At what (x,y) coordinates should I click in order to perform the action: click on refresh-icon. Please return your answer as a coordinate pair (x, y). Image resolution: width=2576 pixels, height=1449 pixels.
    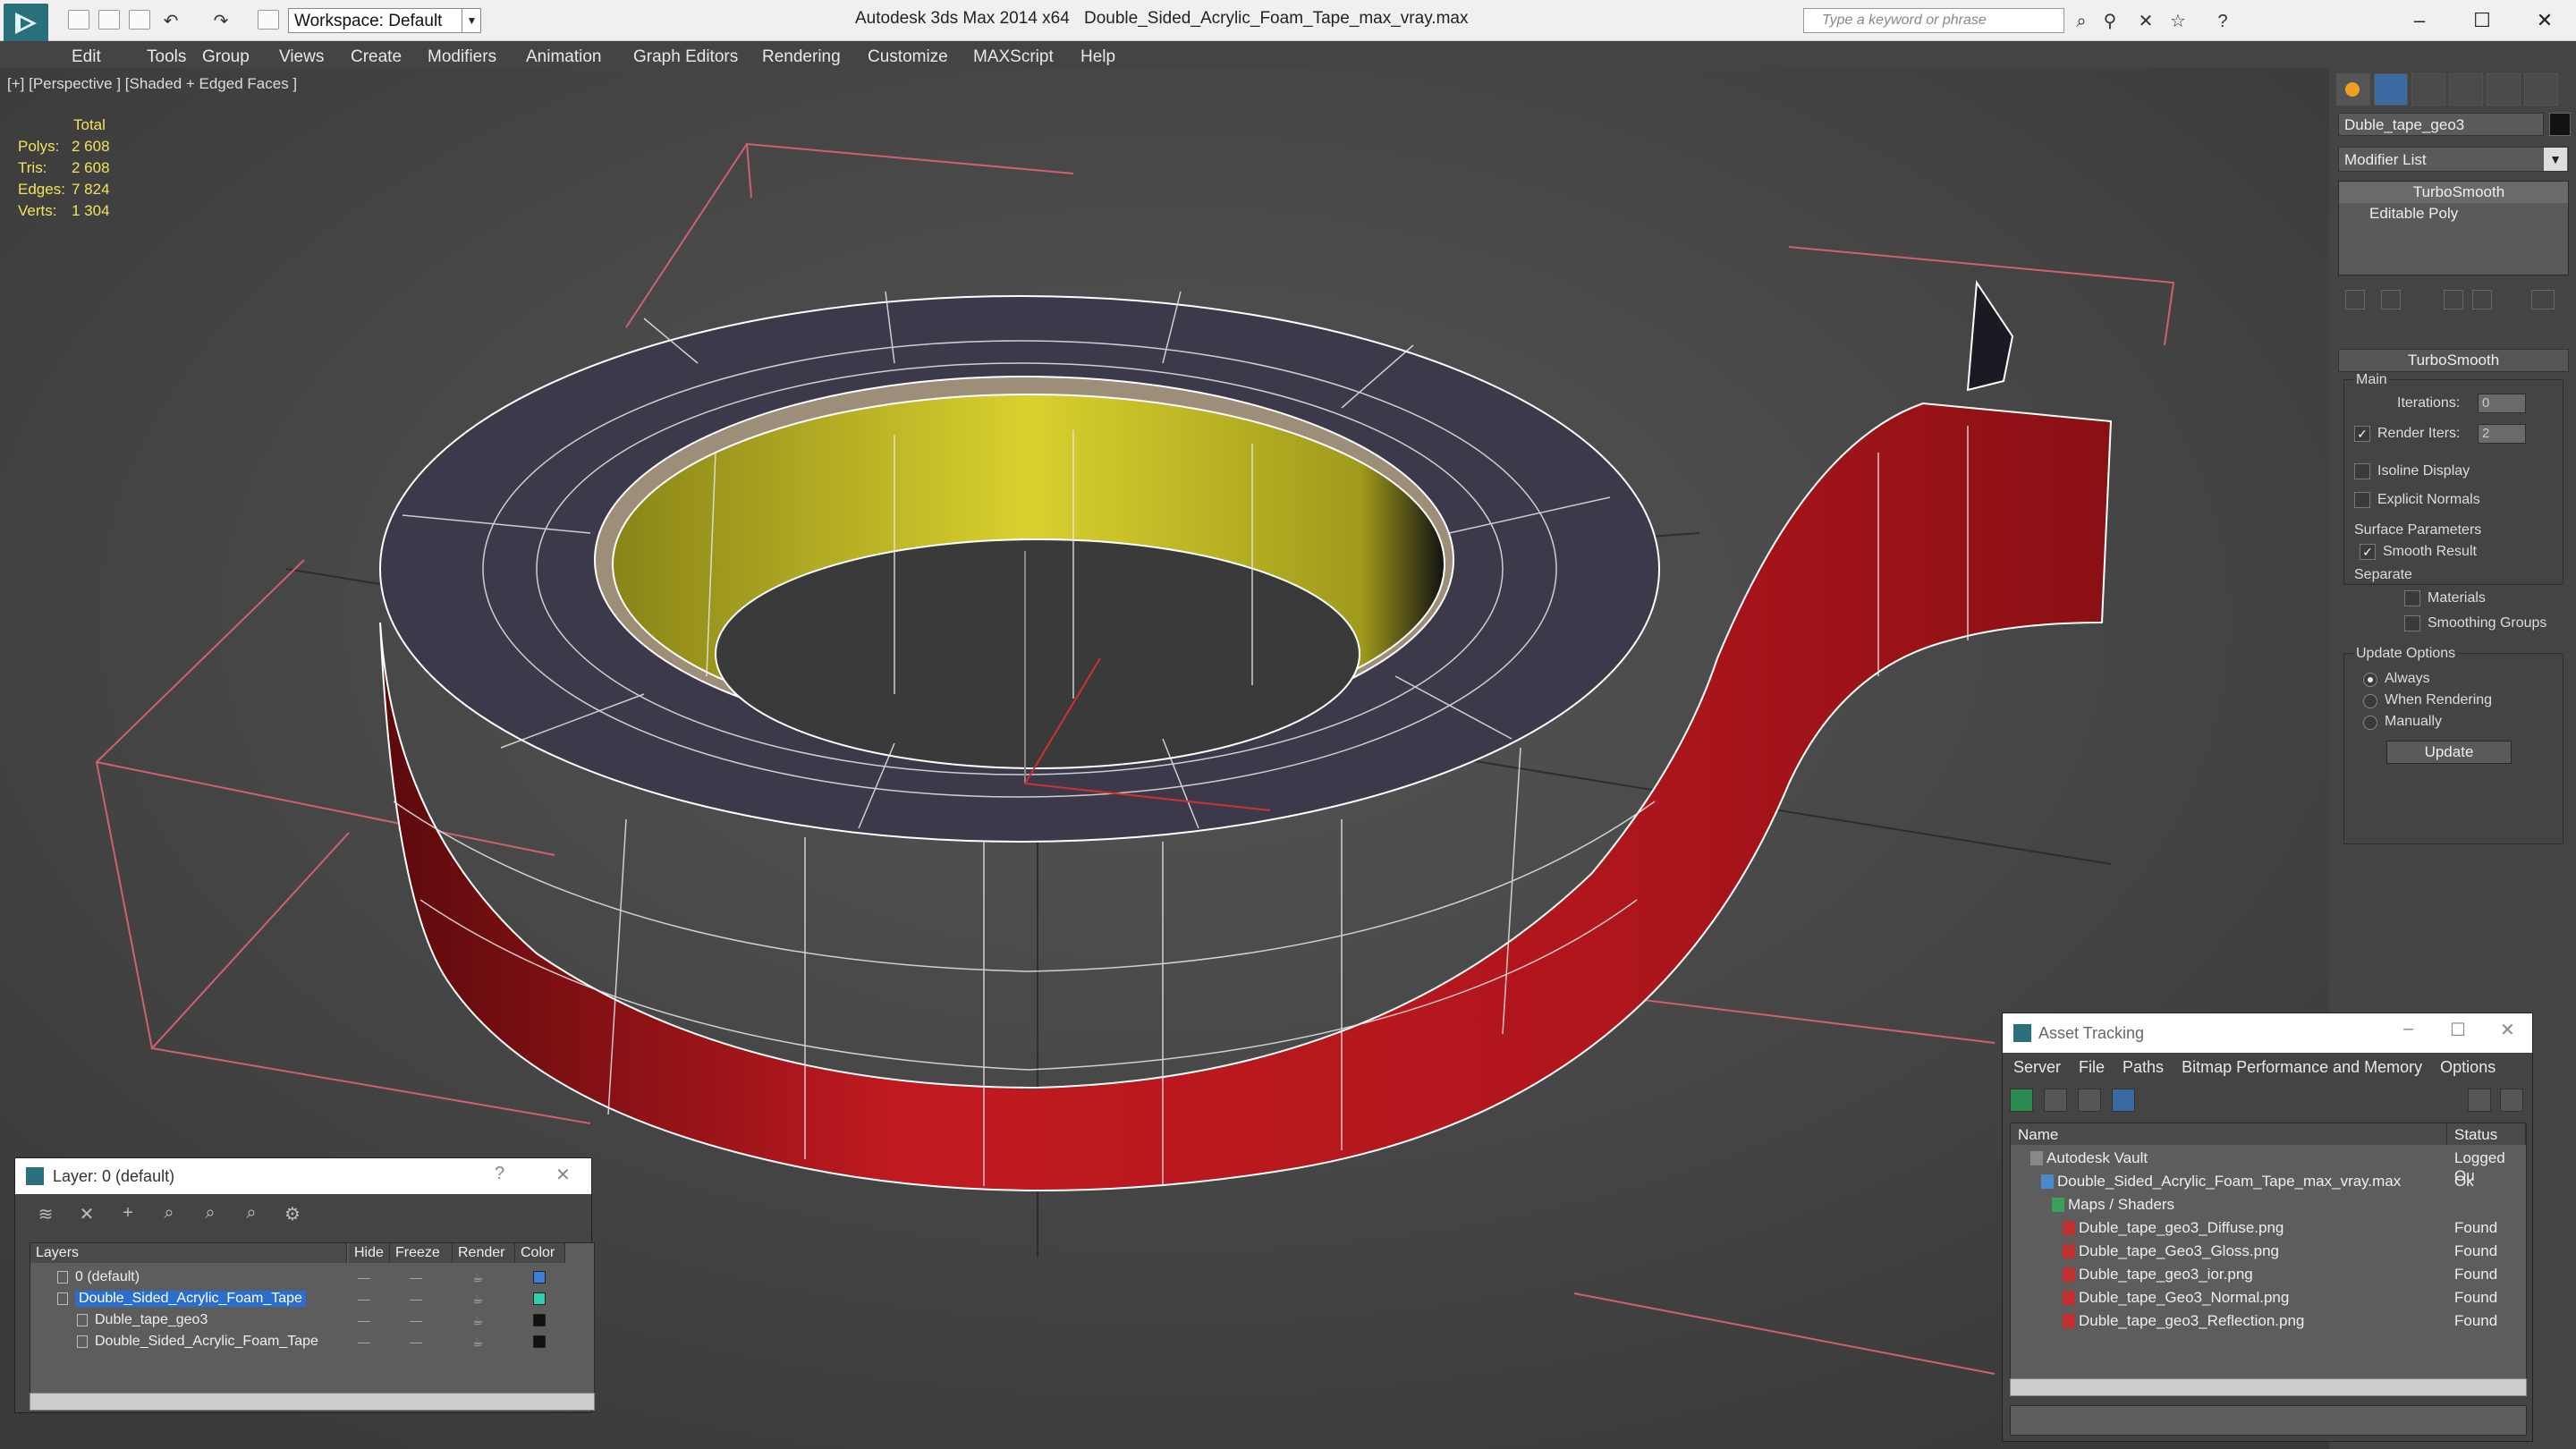
    Looking at the image, I should click on (2021, 1100).